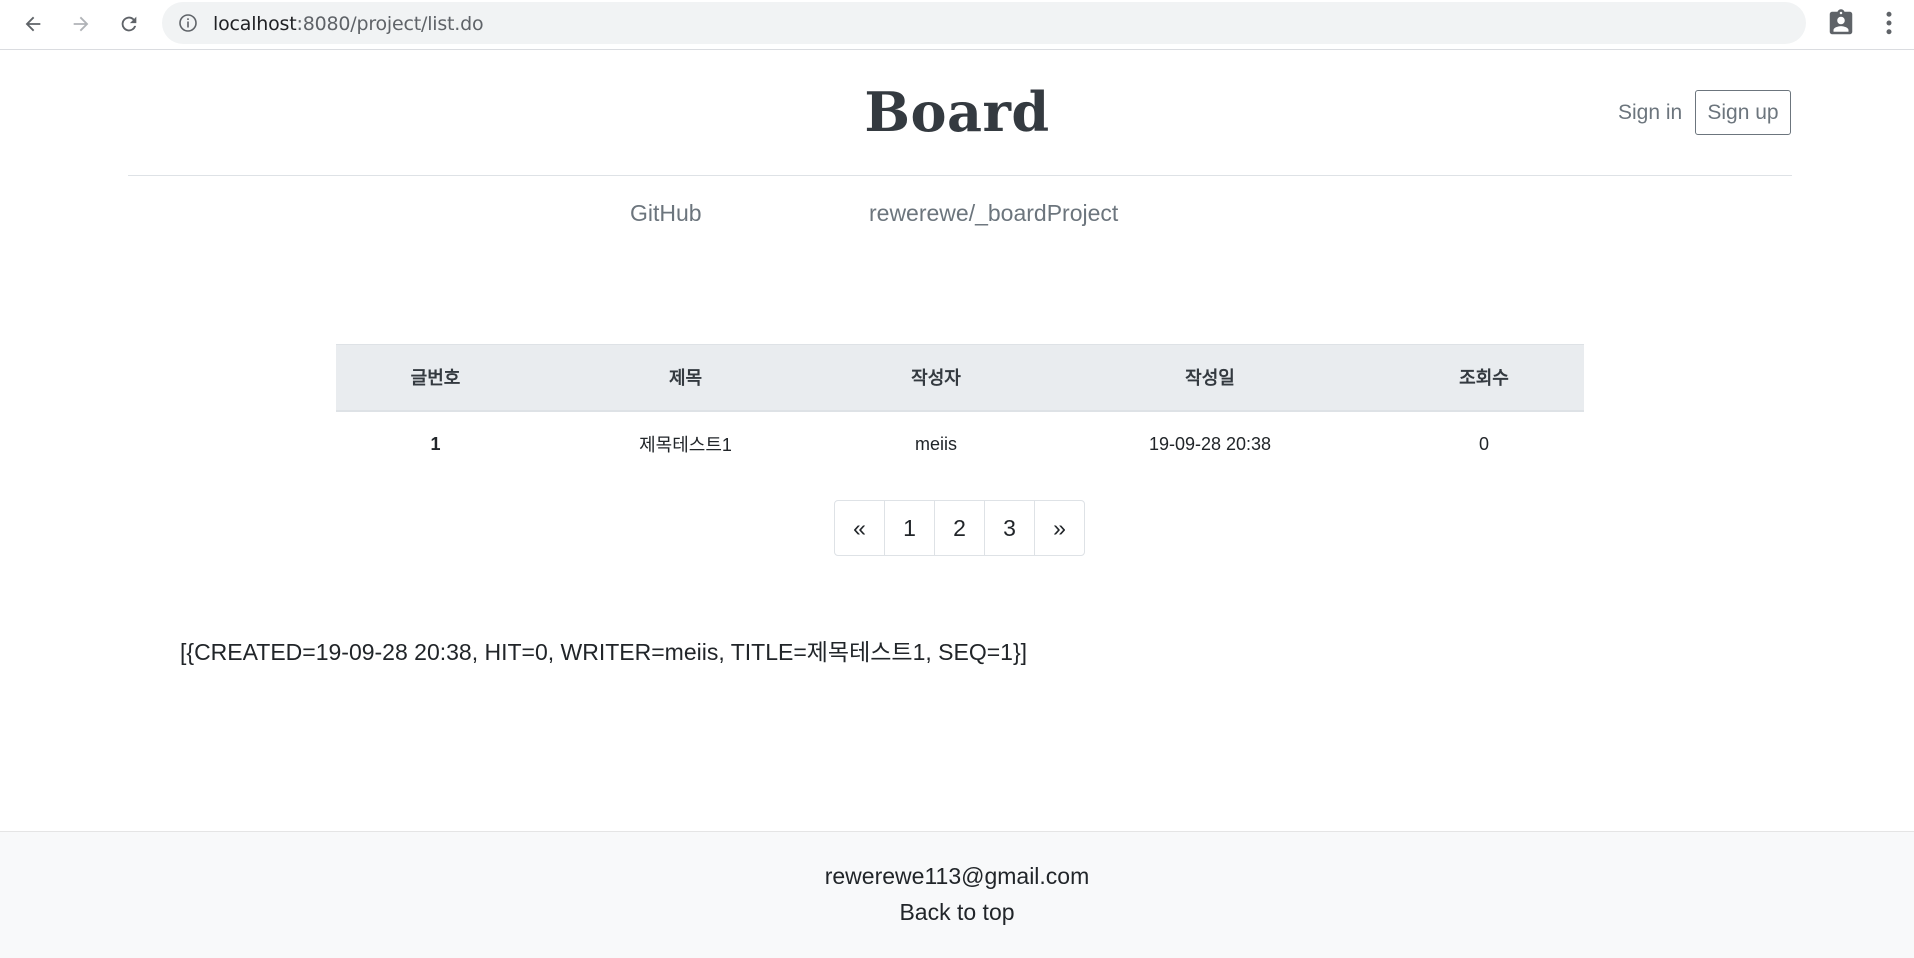  What do you see at coordinates (1650, 113) in the screenshot?
I see `sign-in-link: Sign in` at bounding box center [1650, 113].